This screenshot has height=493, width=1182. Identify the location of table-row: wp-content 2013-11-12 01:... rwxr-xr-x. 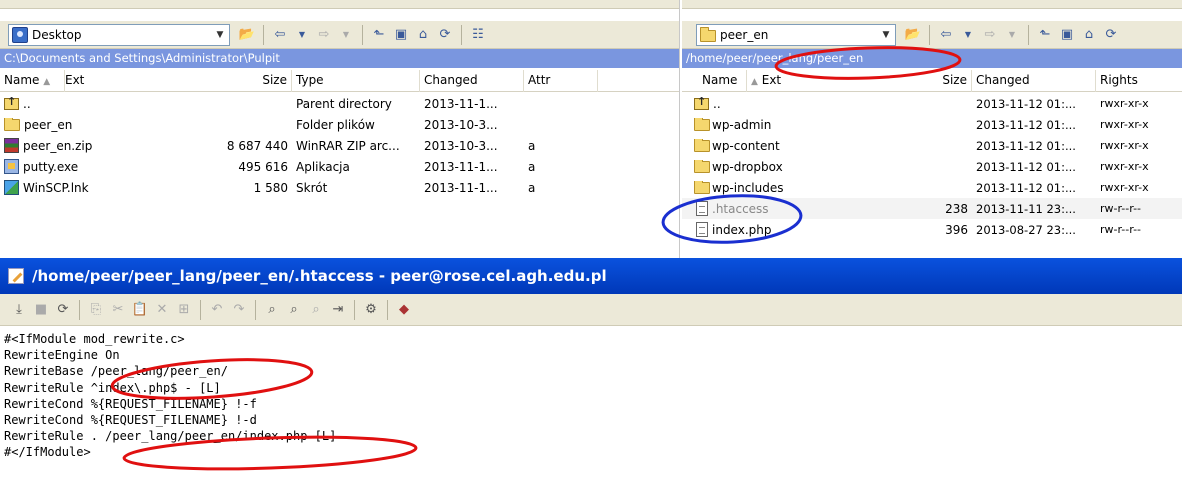
(932, 145).